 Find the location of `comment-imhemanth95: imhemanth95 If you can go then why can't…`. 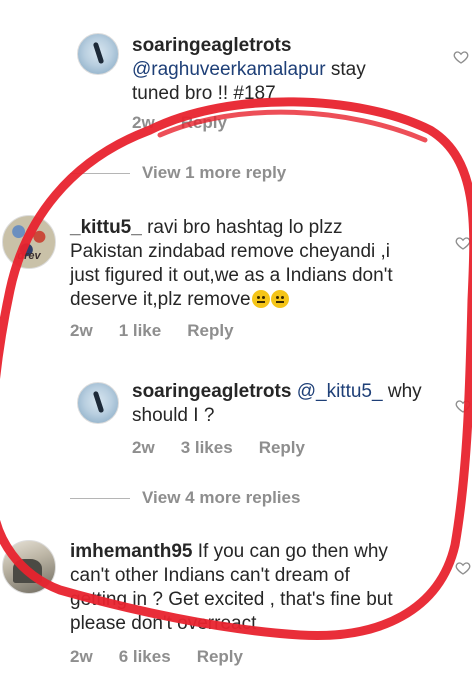

comment-imhemanth95: imhemanth95 If you can go then why can't… is located at coordinates (262, 588).